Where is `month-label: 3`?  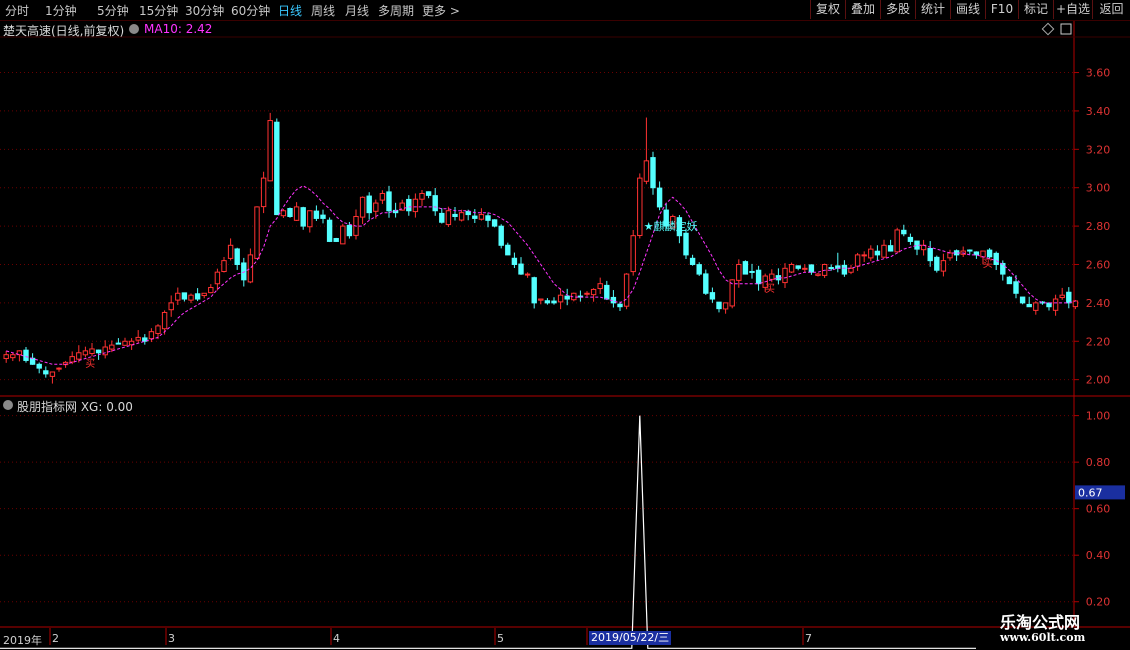
month-label: 3 is located at coordinates (171, 638).